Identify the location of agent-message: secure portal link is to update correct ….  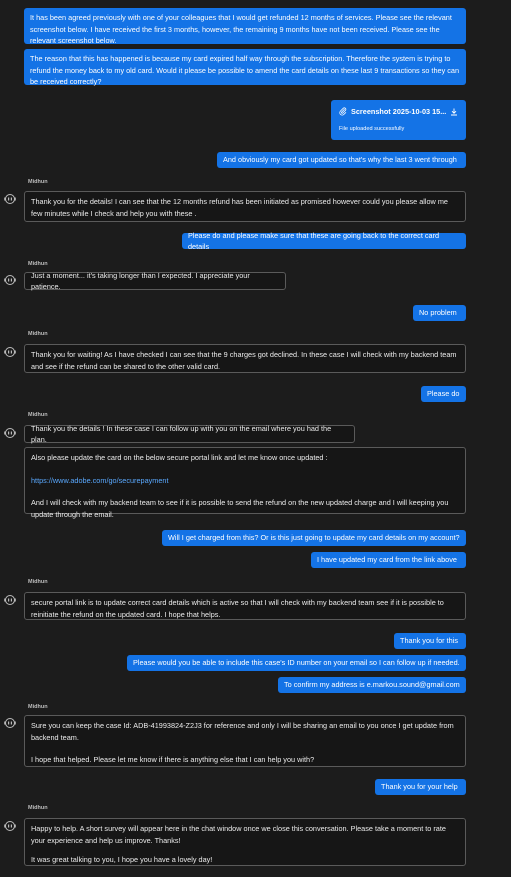
(245, 606).